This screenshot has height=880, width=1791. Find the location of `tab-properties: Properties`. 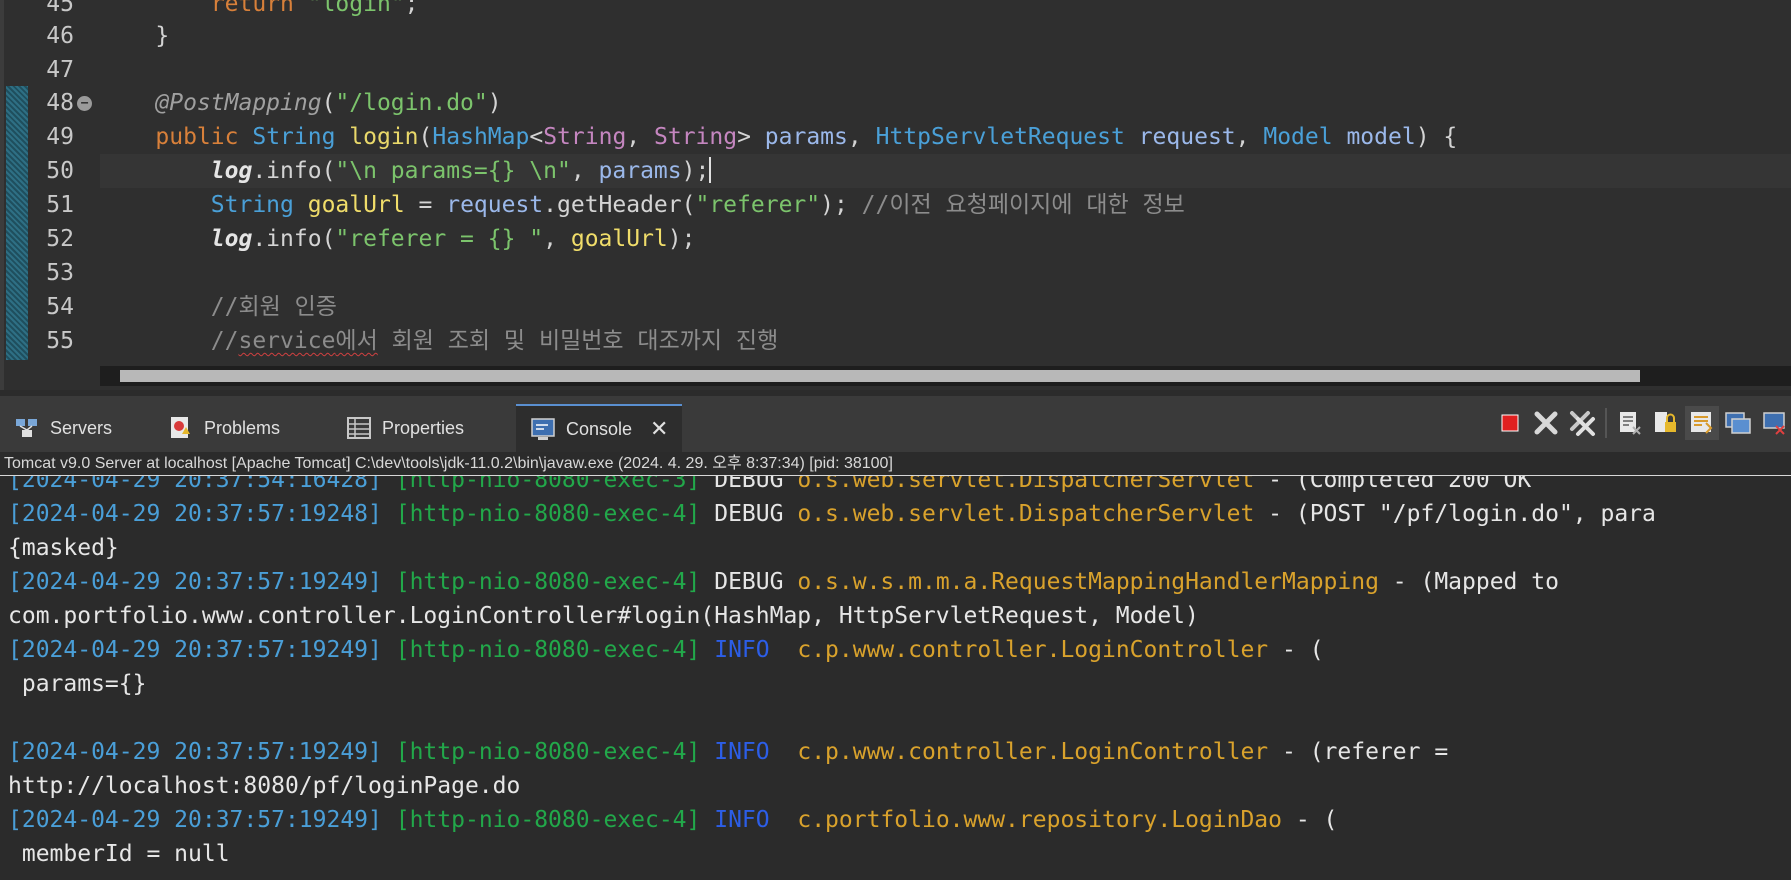

tab-properties: Properties is located at coordinates (398, 428).